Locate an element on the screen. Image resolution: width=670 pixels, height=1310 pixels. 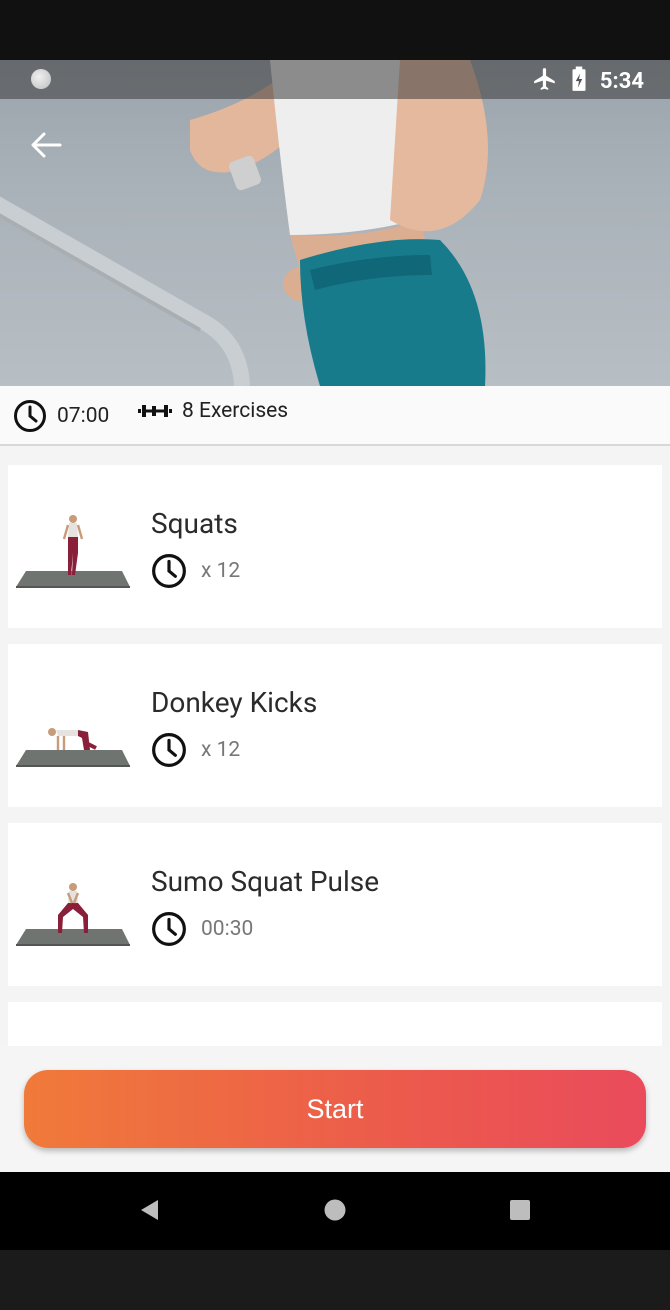
back-triangle-icon is located at coordinates (149, 1210).